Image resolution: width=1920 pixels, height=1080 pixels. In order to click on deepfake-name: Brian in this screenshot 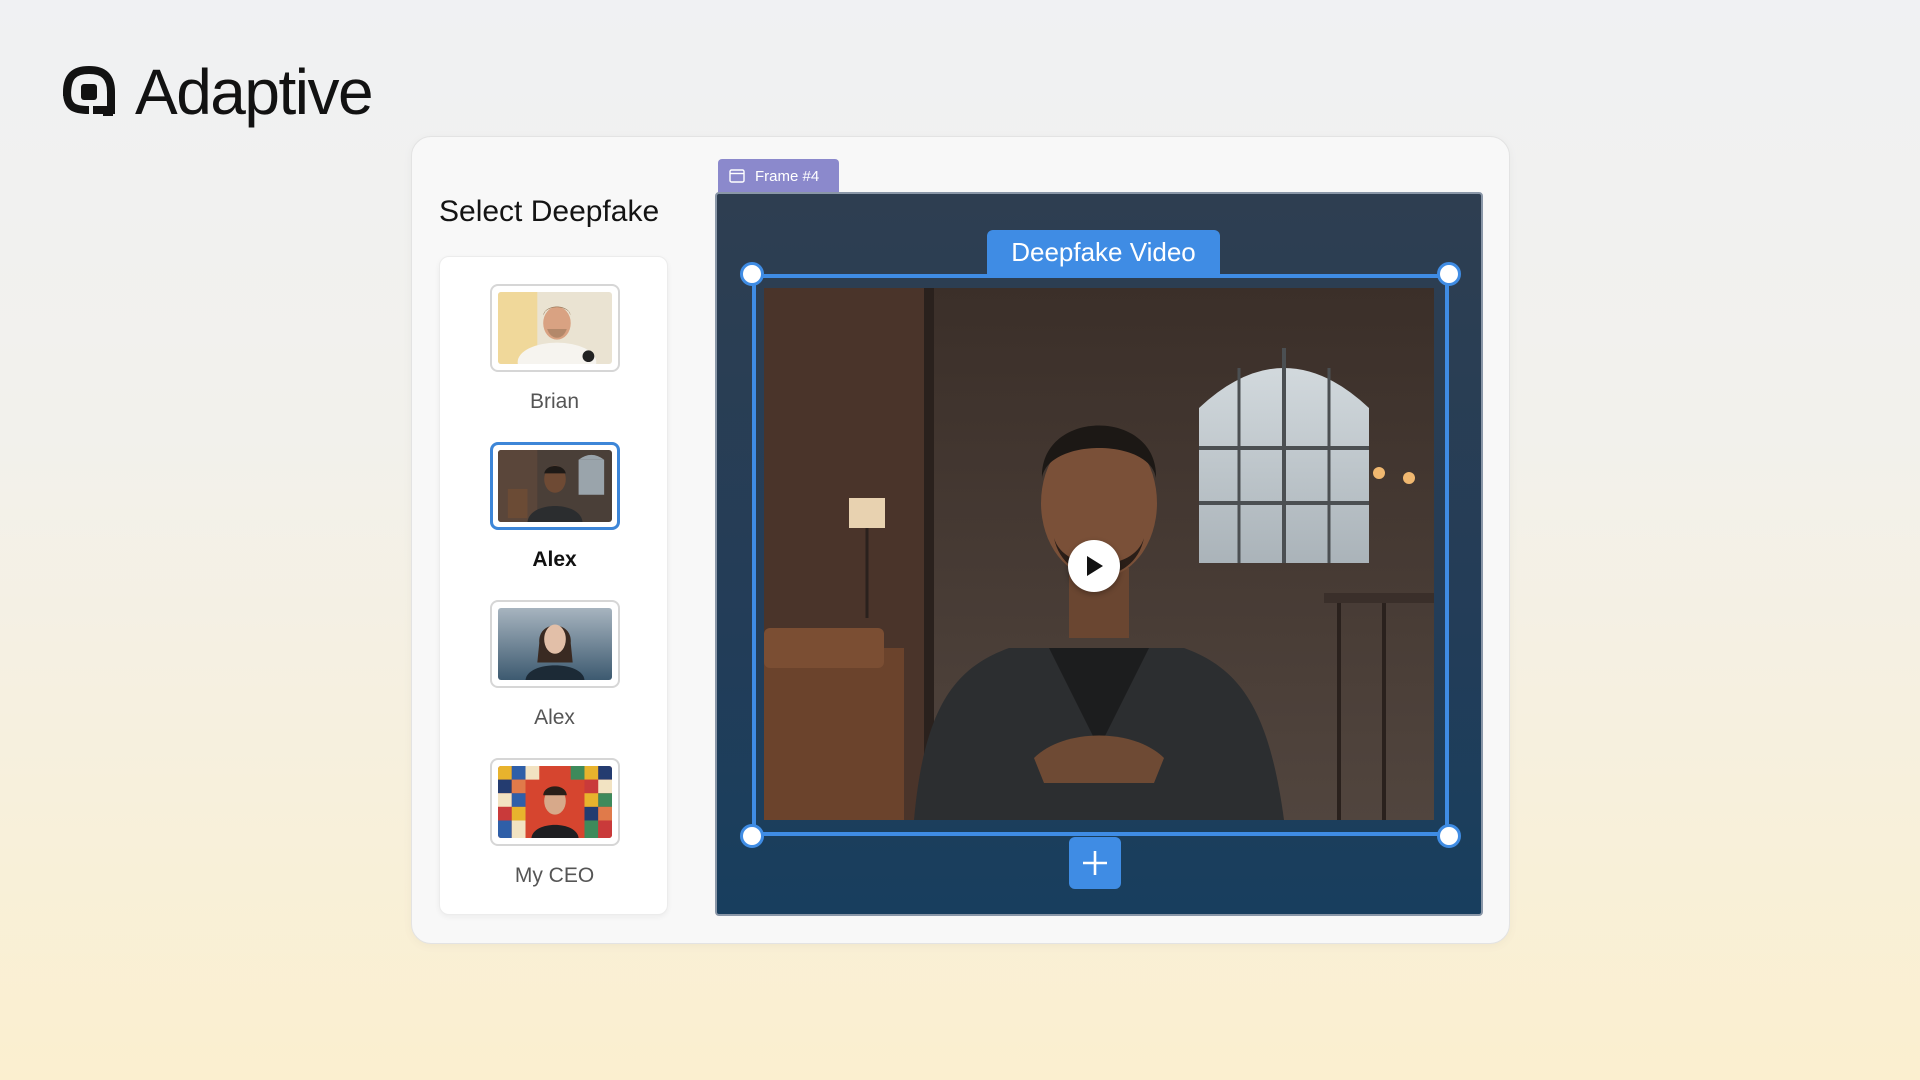, I will do `click(554, 401)`.